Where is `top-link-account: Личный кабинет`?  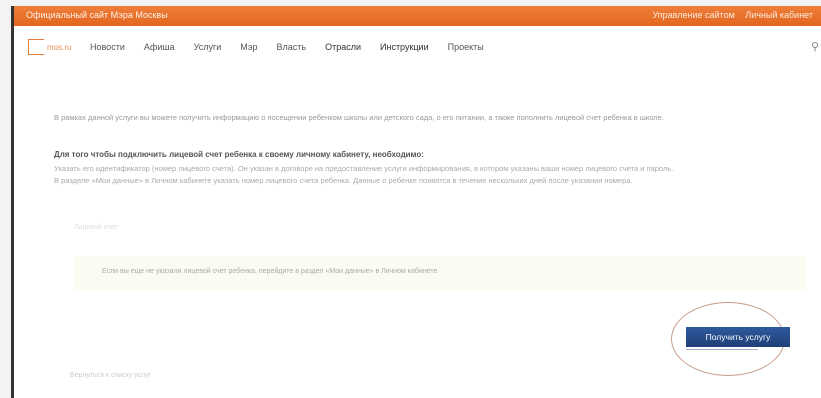 top-link-account: Личный кабинет is located at coordinates (779, 15).